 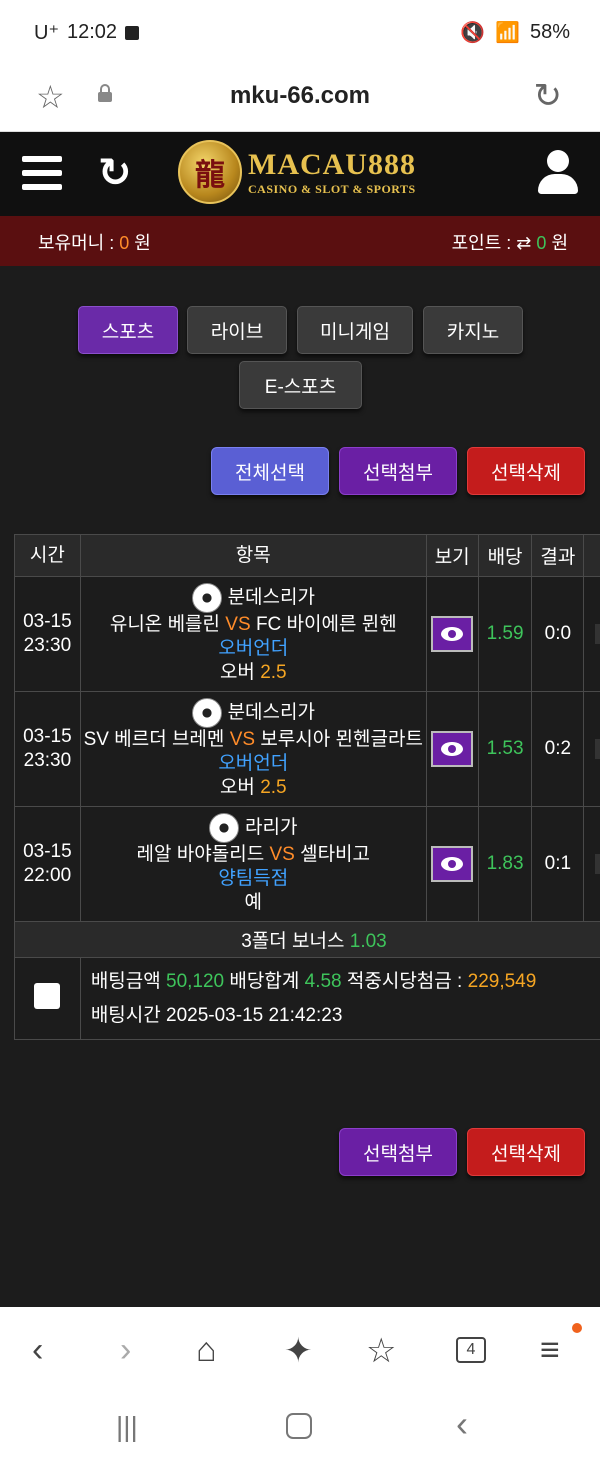 I want to click on bonus-row: 3폴더 보너스 1.03, so click(x=307, y=939).